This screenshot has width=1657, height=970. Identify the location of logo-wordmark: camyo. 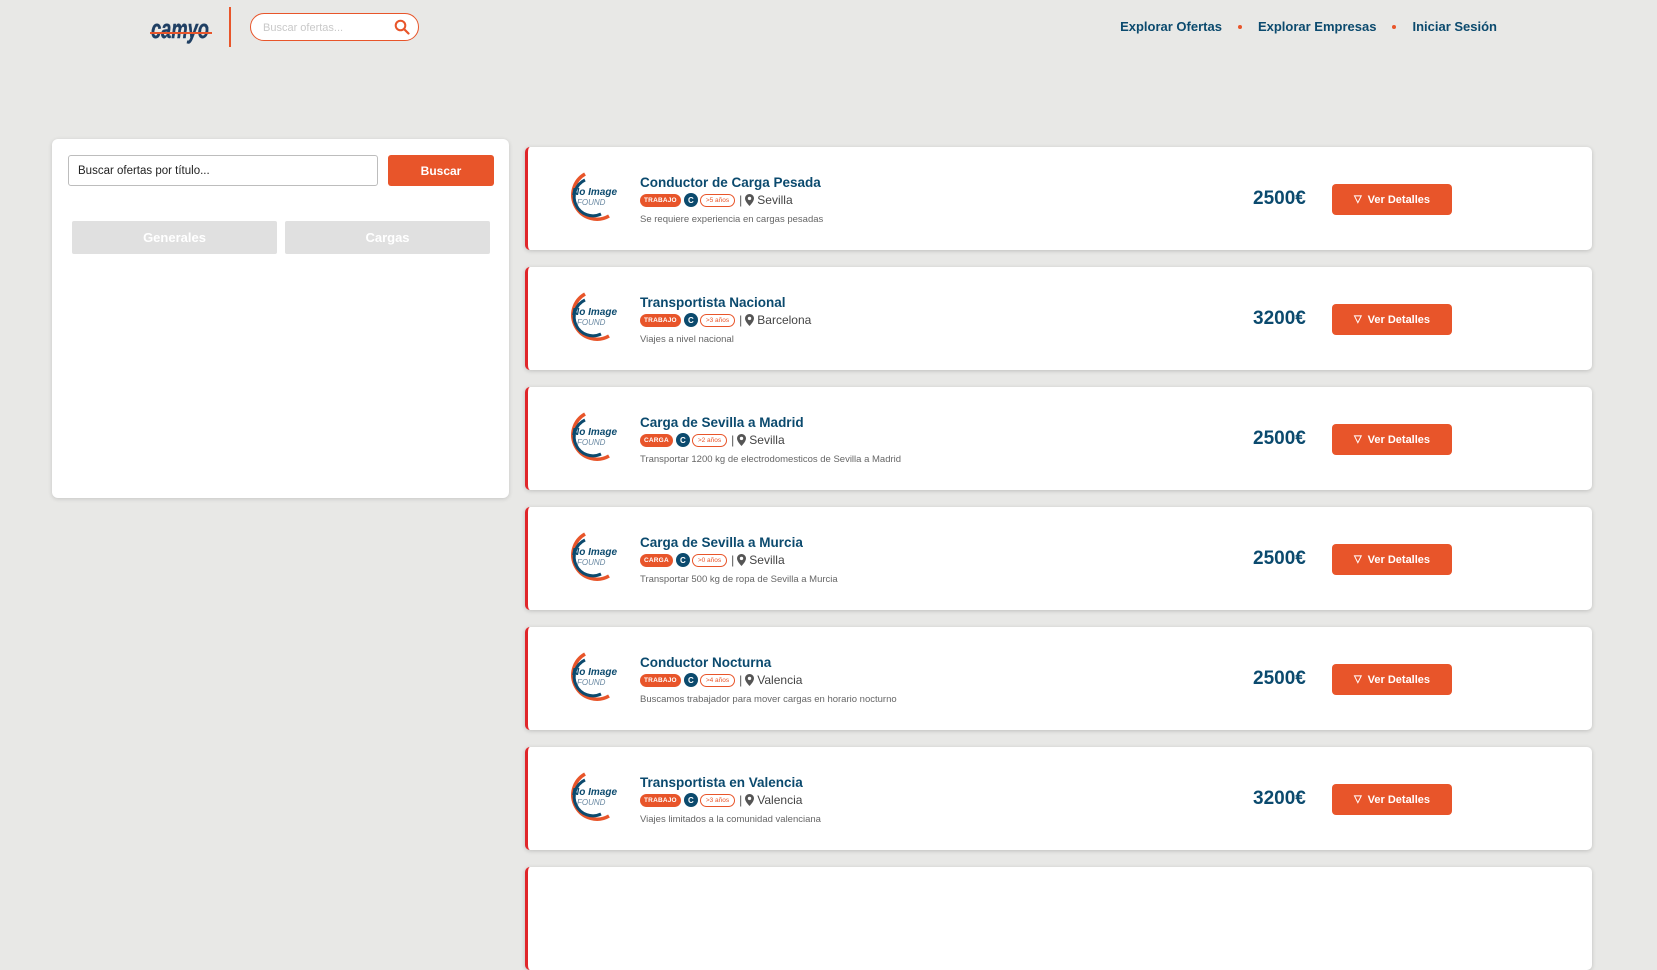
(180, 29).